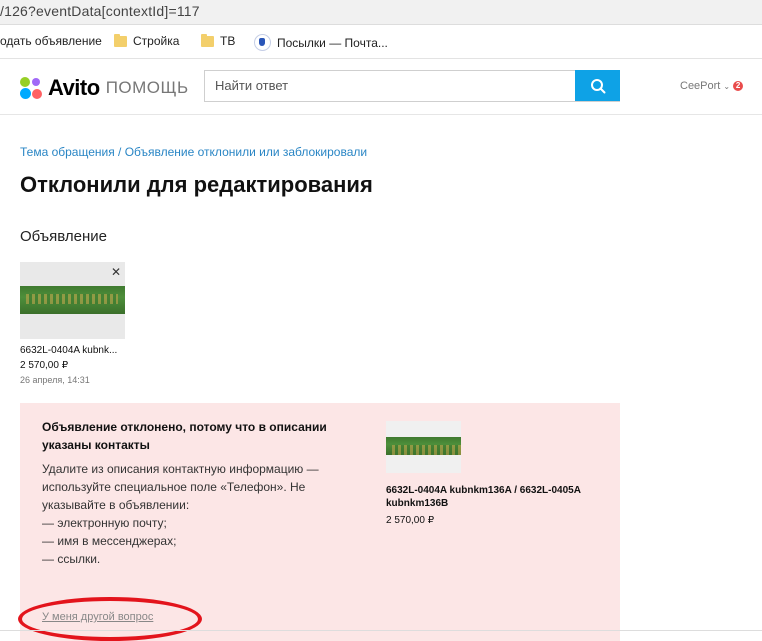  I want to click on page-title: Отклонили для редактирования, so click(196, 184).